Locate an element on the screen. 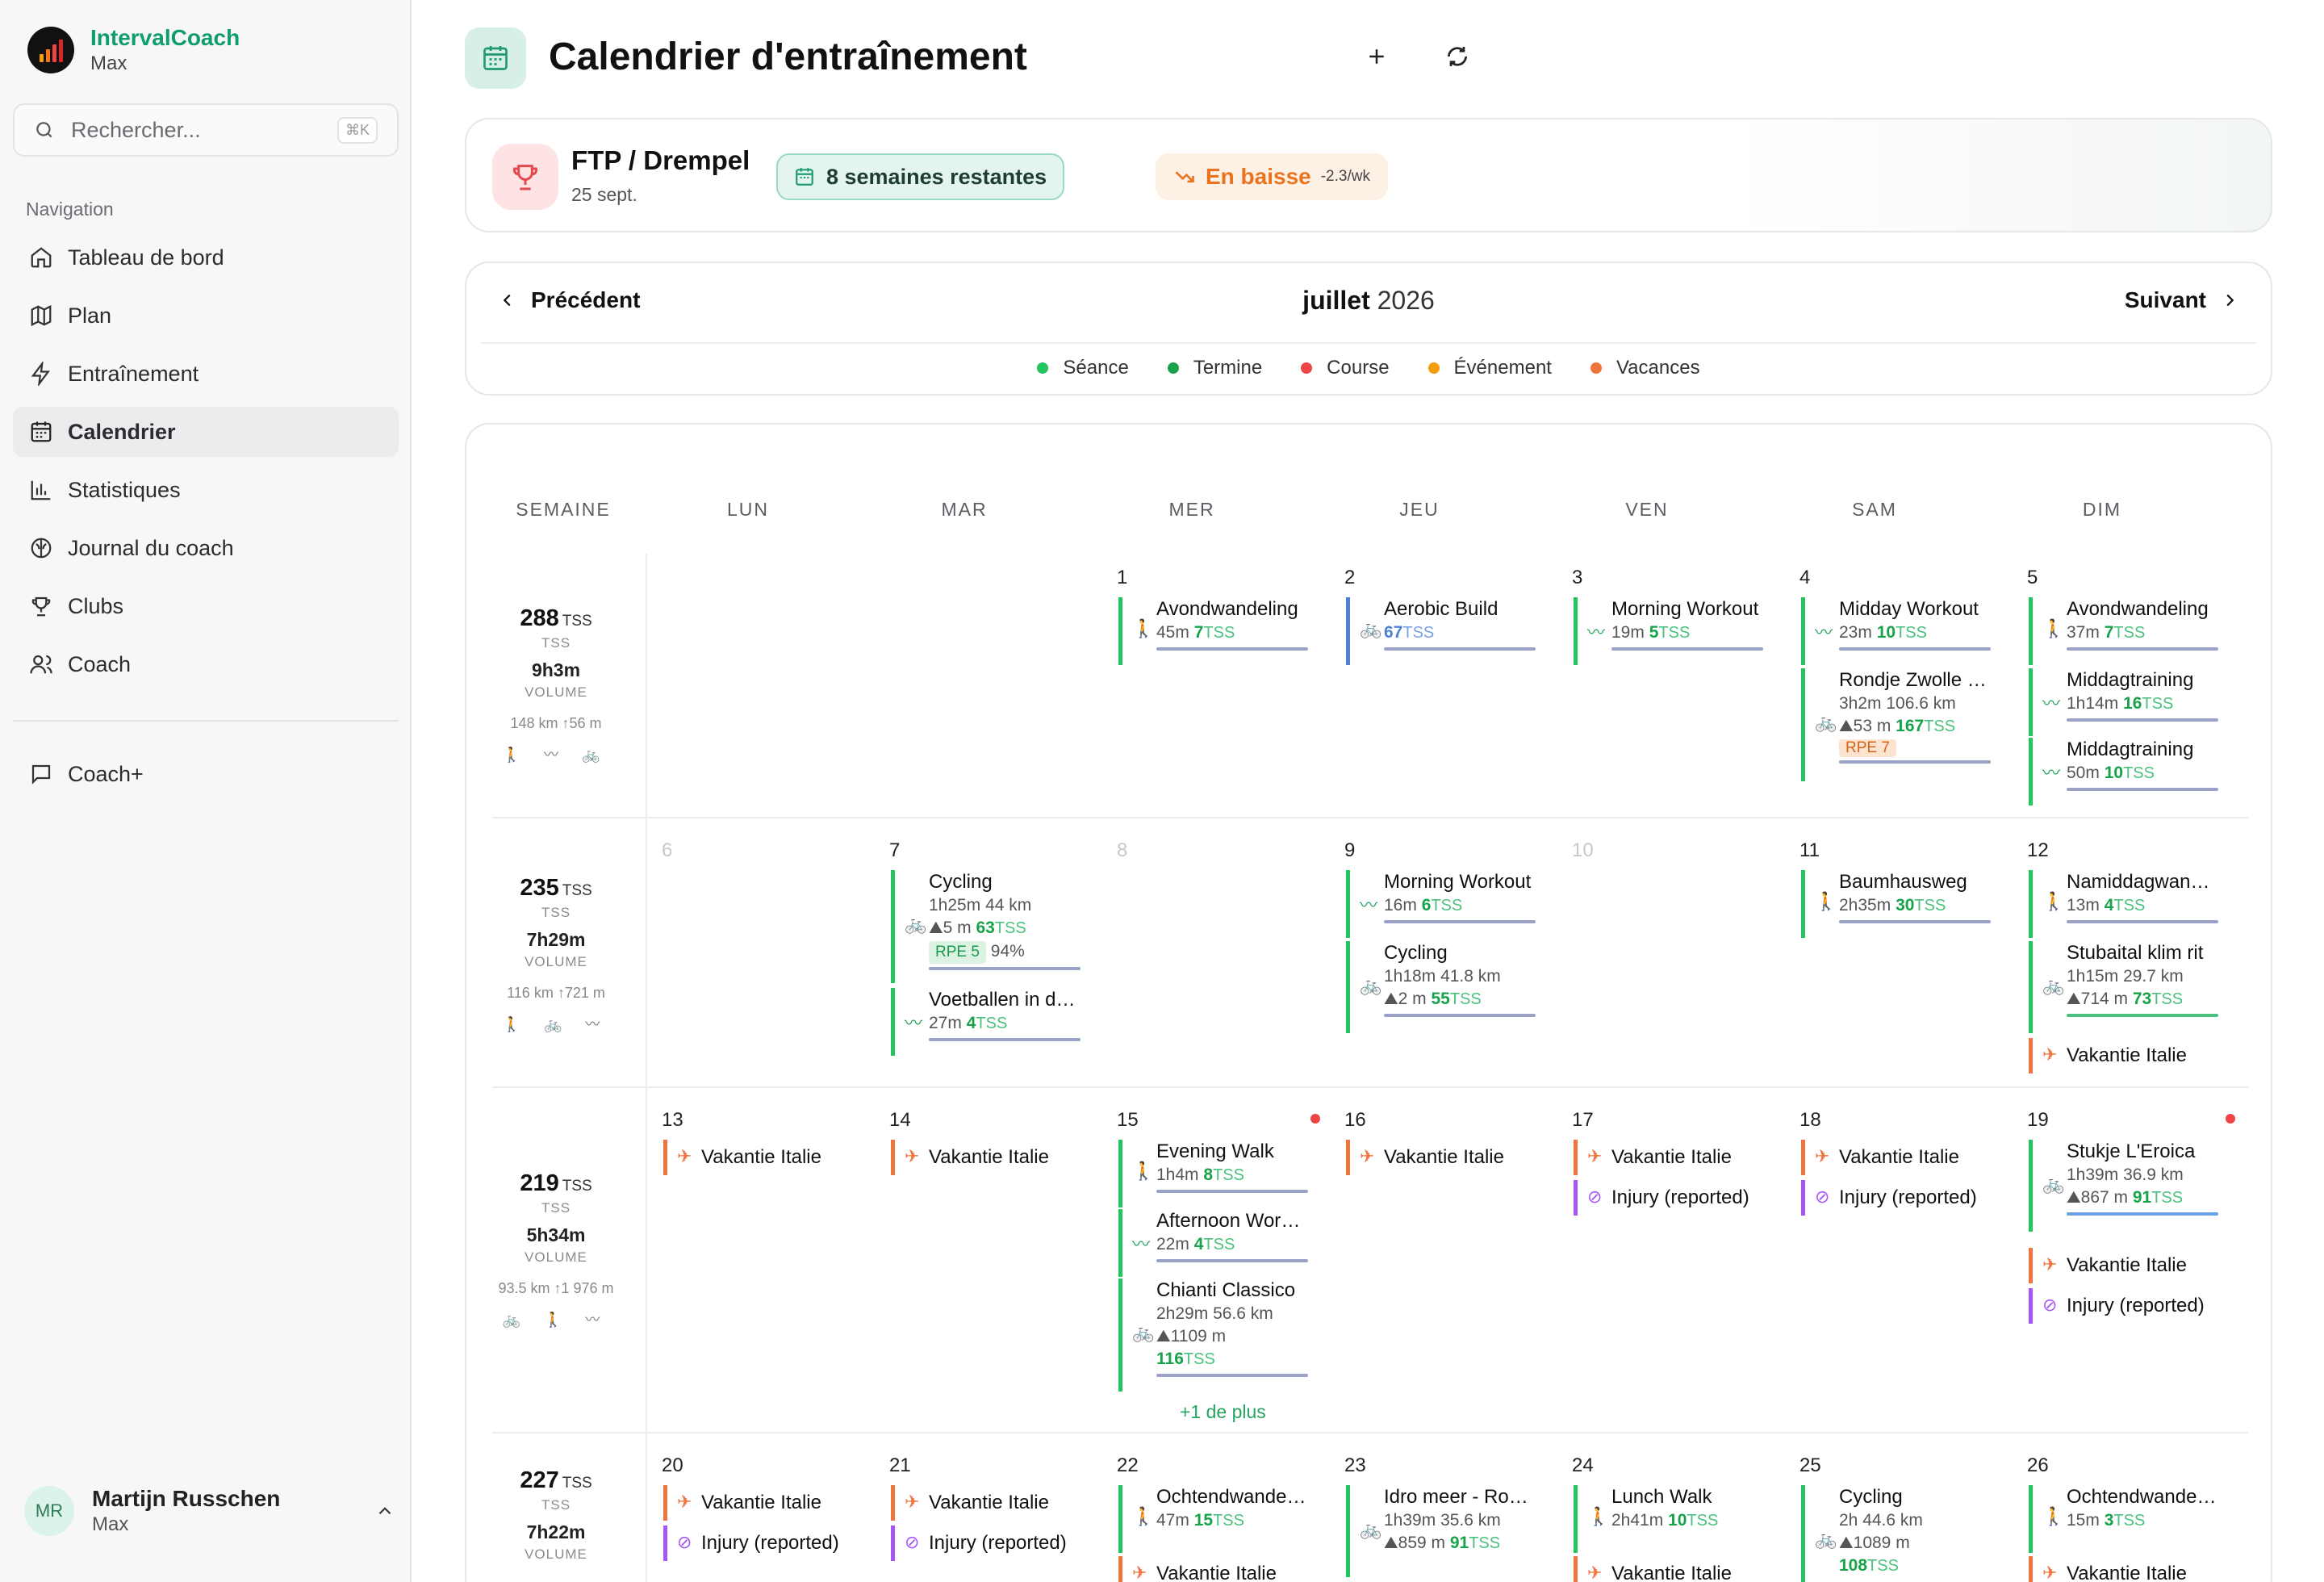  day-number: 12 is located at coordinates (2038, 850).